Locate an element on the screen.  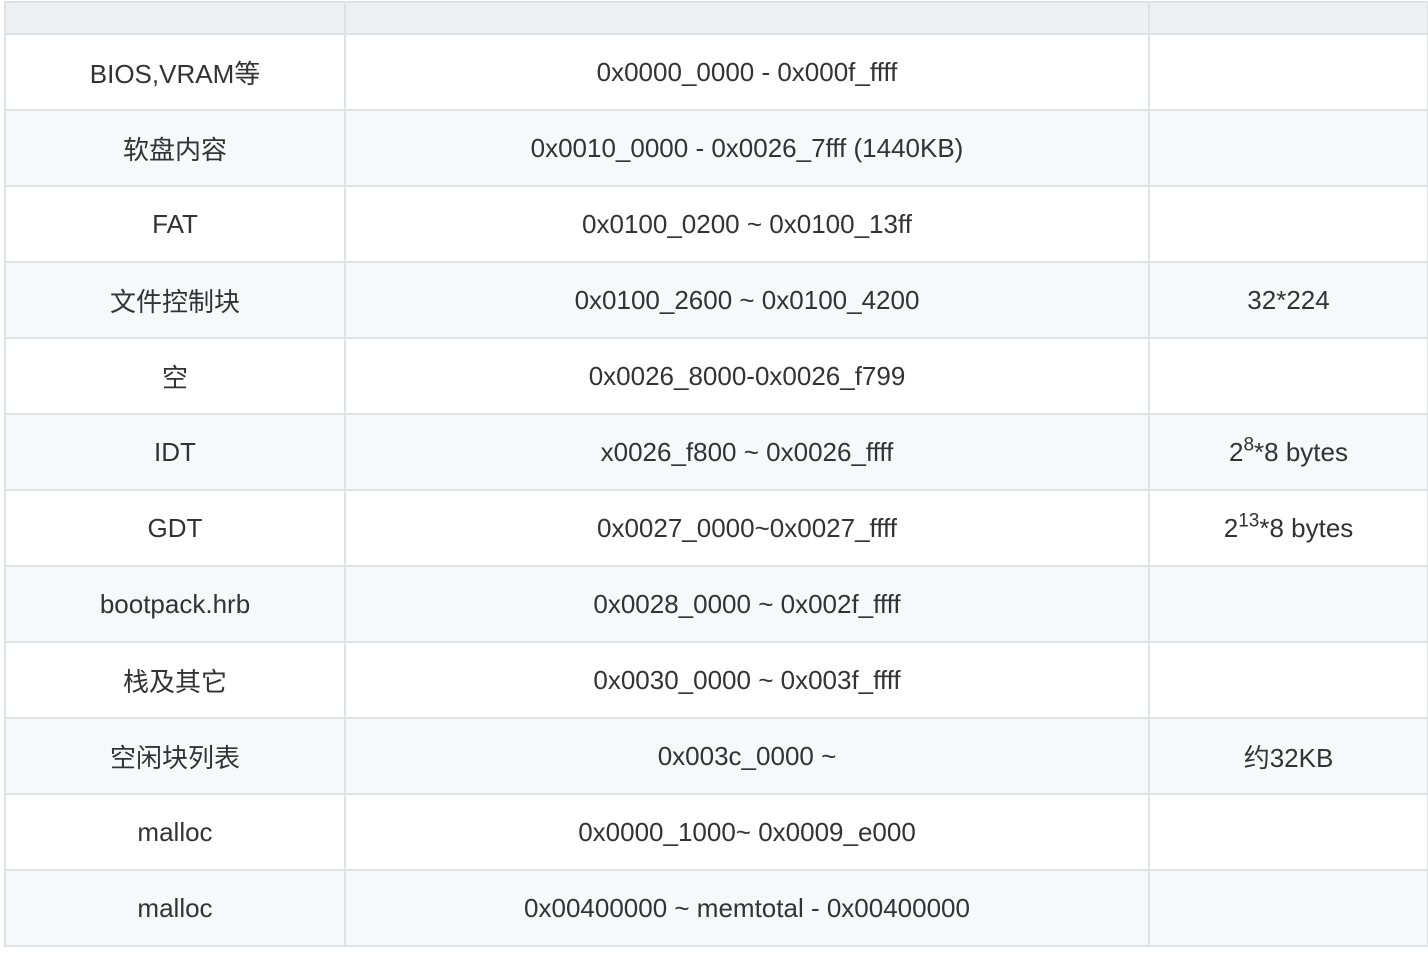
table-row: GDT 0x0027_0000~0x0027_ffff 213*8 bytes is located at coordinates (716, 528).